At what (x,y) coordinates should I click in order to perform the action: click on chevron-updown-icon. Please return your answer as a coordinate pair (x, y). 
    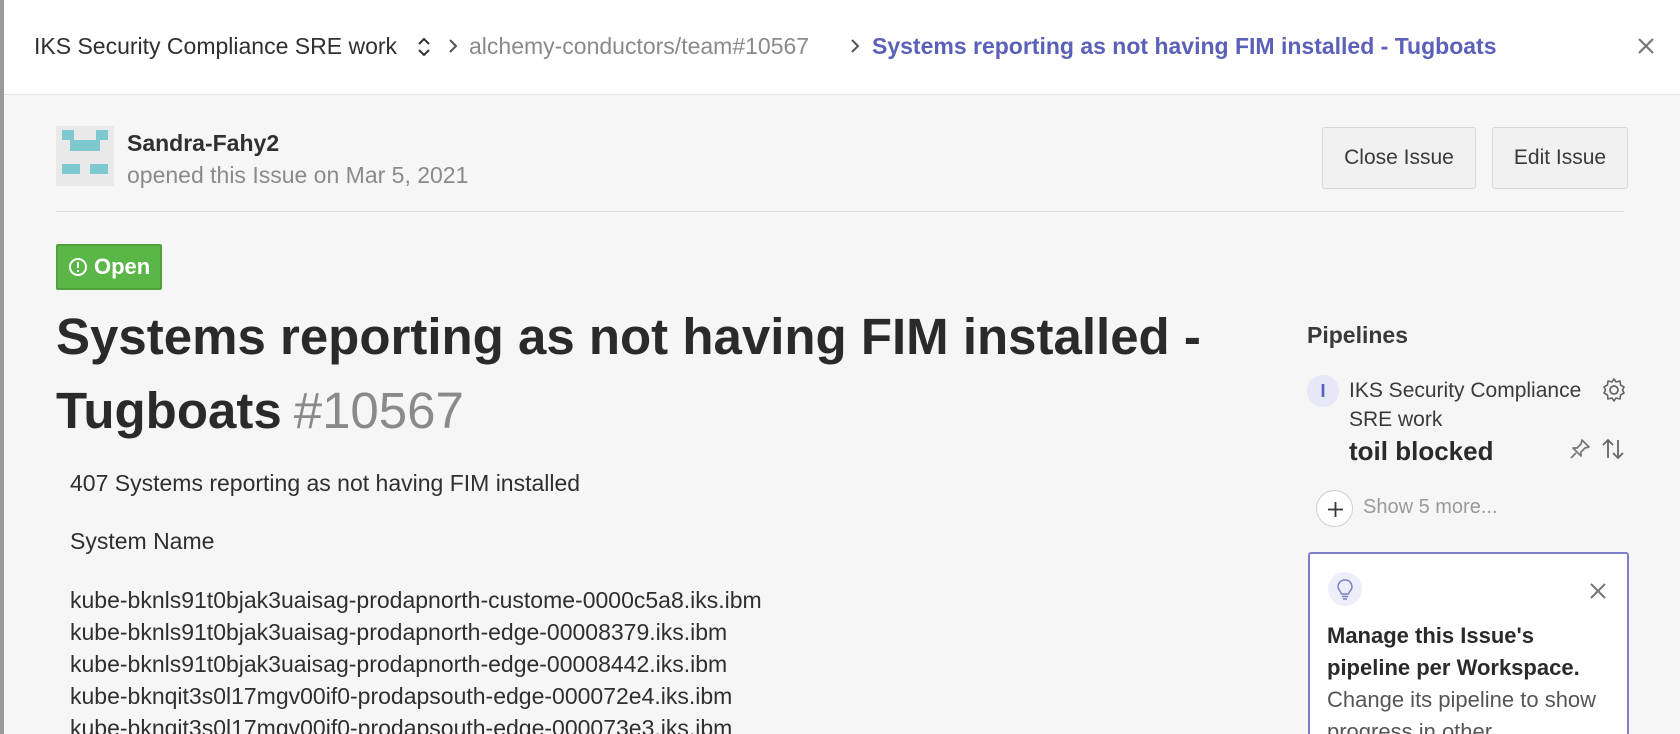
    Looking at the image, I should click on (424, 47).